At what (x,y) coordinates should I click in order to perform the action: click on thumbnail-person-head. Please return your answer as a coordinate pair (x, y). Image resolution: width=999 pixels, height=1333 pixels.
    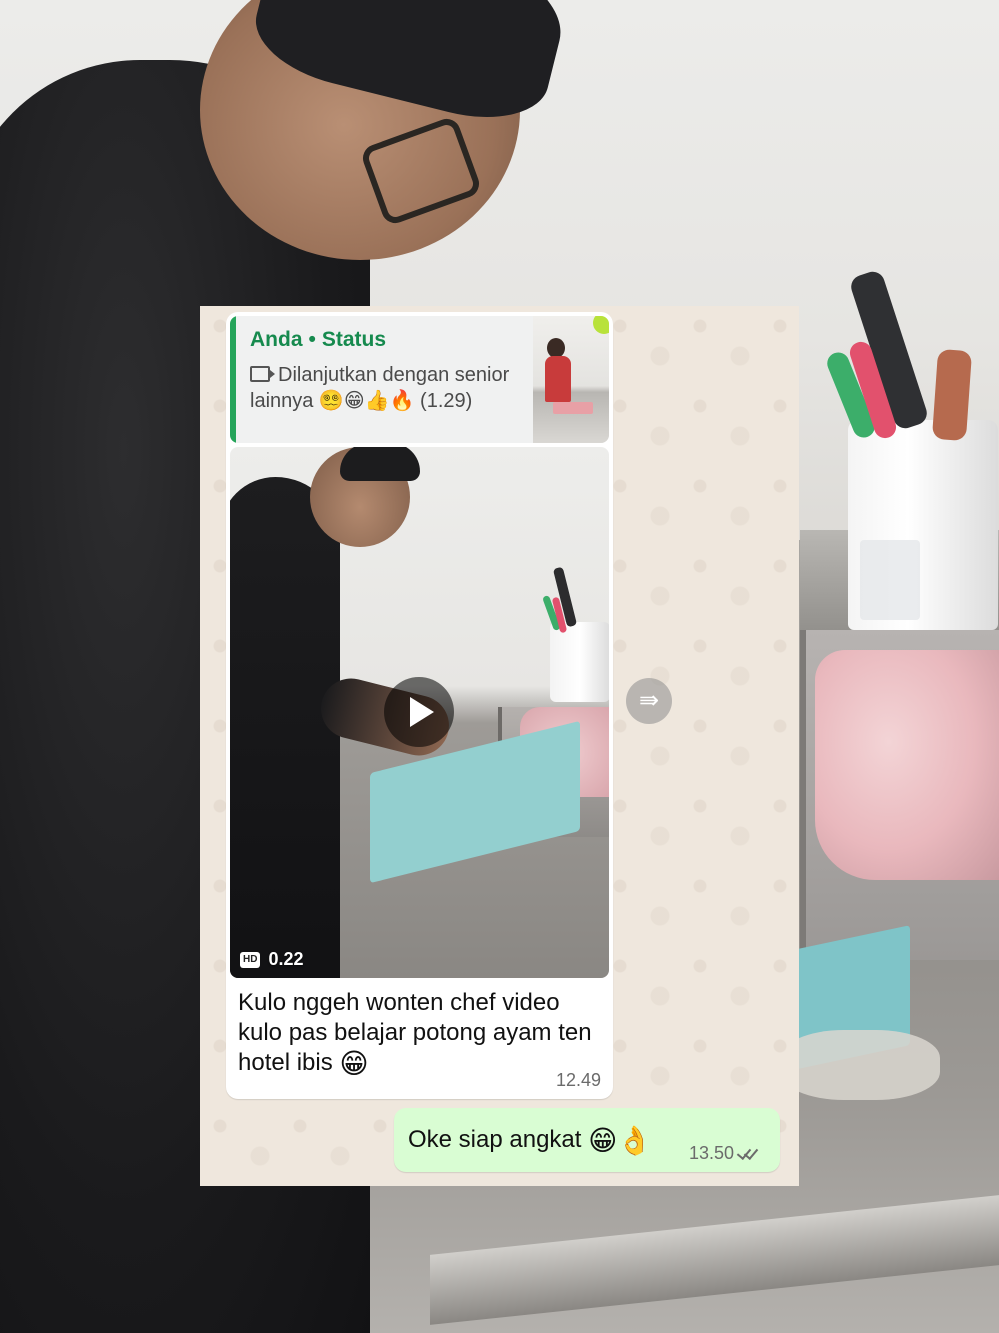
    Looking at the image, I should click on (556, 348).